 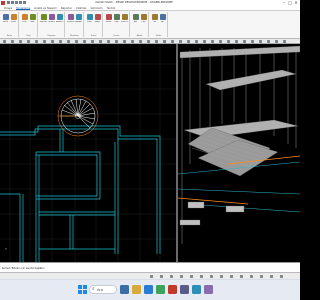 What do you see at coordinates (3, 3) in the screenshot?
I see `app-logo-icon` at bounding box center [3, 3].